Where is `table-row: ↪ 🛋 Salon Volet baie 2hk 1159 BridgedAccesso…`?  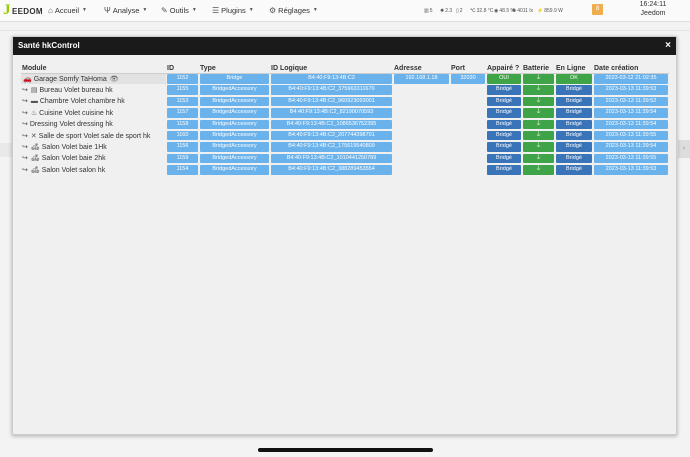 table-row: ↪ 🛋 Salon Volet baie 2hk 1159 BridgedAccesso… is located at coordinates (345, 158).